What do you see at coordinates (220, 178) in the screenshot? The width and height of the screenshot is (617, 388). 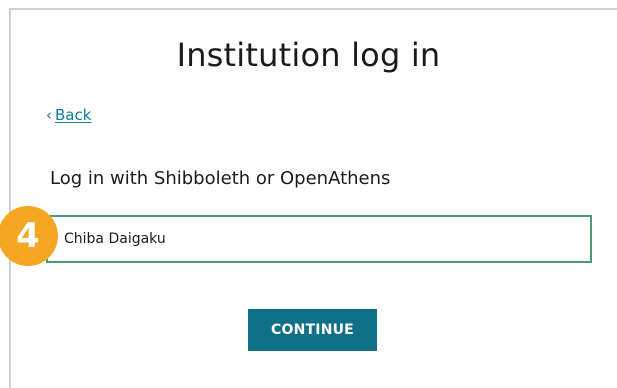 I see `login-method-heading: Log in with Shibboleth or OpenAthens` at bounding box center [220, 178].